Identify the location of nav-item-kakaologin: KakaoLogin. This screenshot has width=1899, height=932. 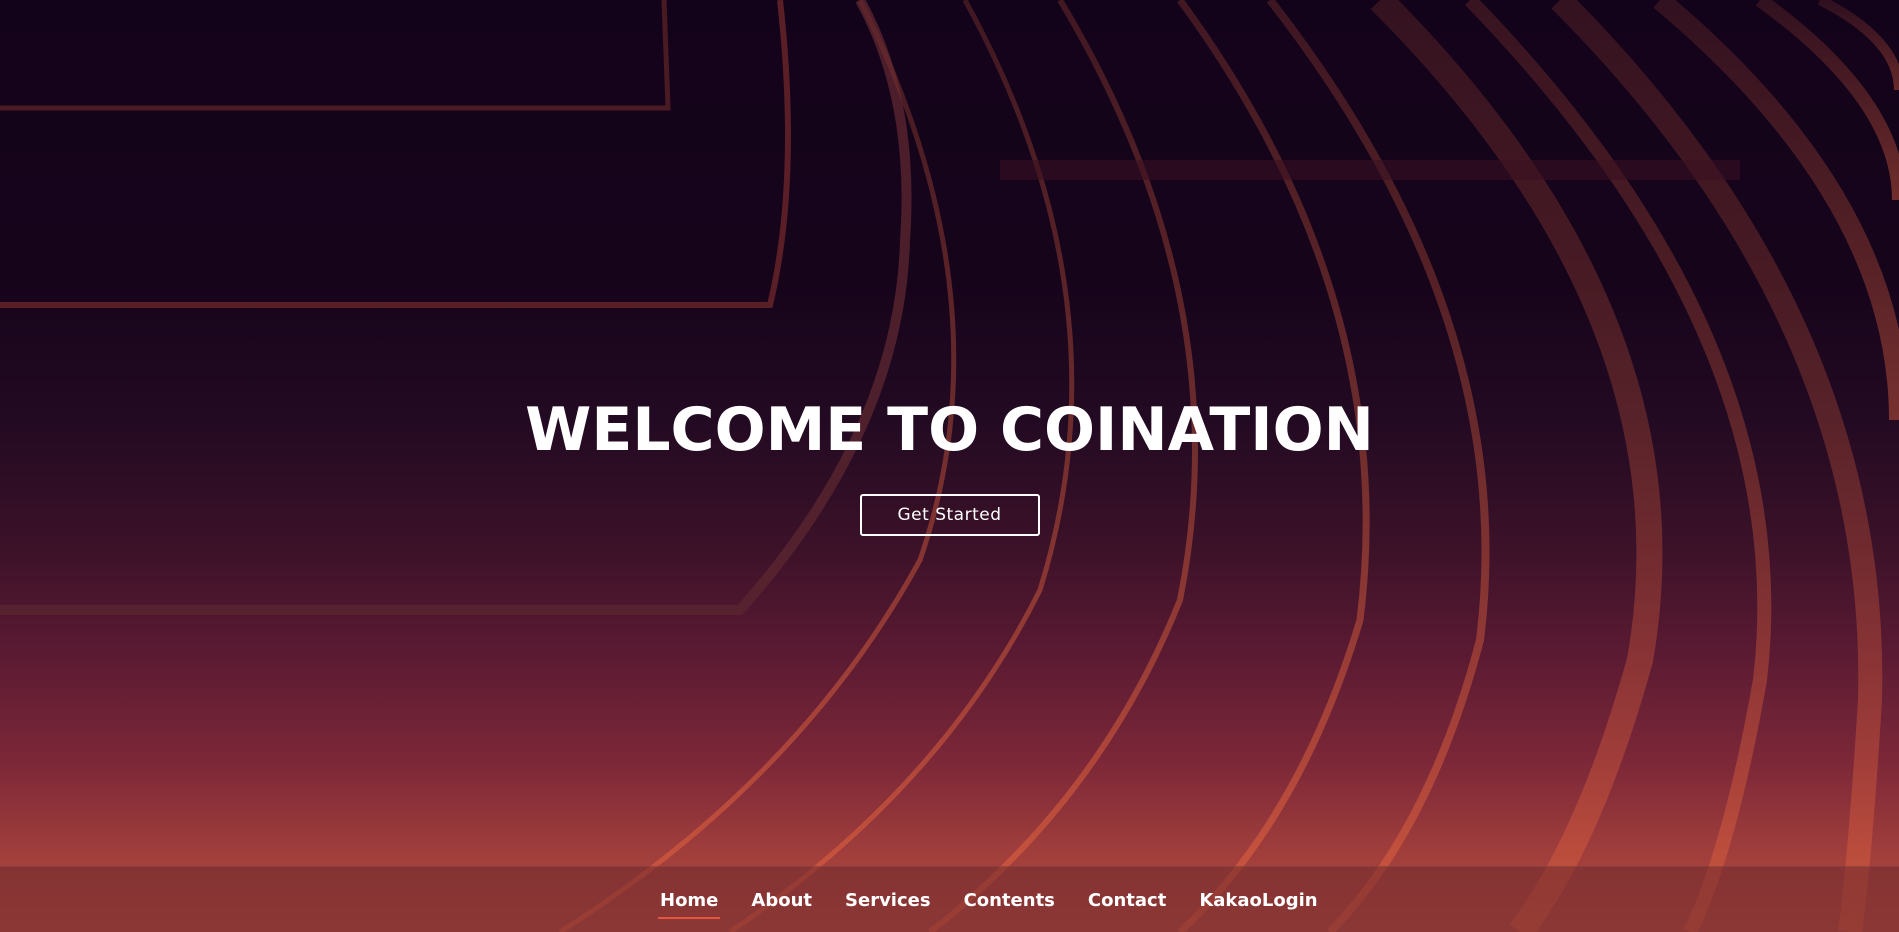
(1258, 901).